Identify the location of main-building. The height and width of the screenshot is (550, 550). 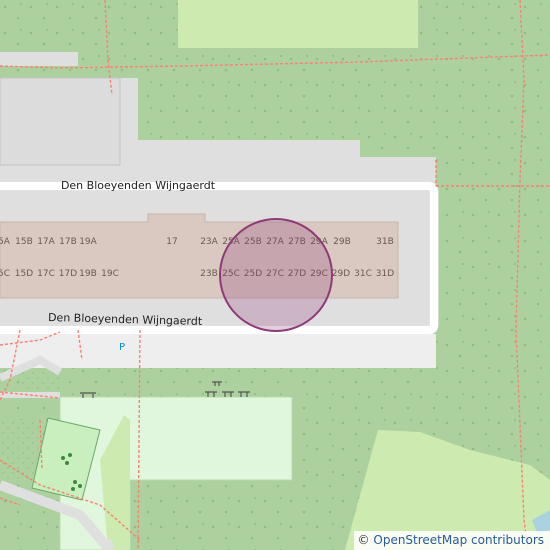
(199, 256).